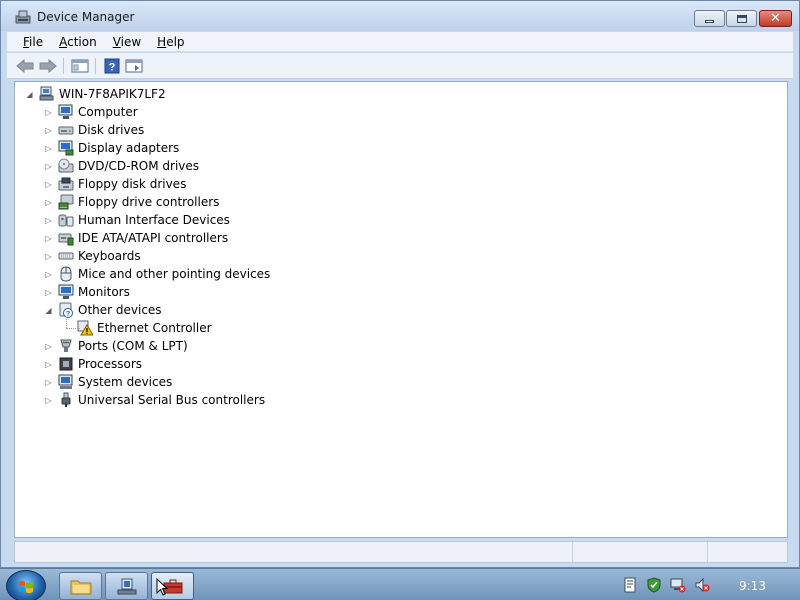 This screenshot has width=800, height=600. What do you see at coordinates (66, 165) in the screenshot?
I see `dvd-drive-icon` at bounding box center [66, 165].